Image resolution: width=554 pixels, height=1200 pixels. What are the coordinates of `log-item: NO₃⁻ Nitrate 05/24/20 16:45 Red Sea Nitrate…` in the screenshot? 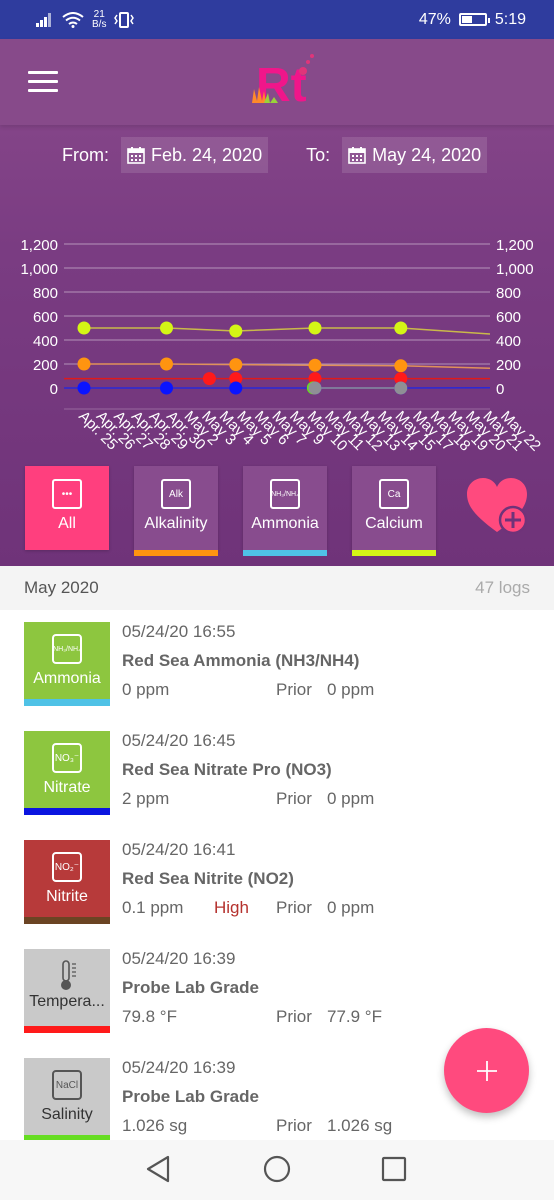 It's located at (277, 781).